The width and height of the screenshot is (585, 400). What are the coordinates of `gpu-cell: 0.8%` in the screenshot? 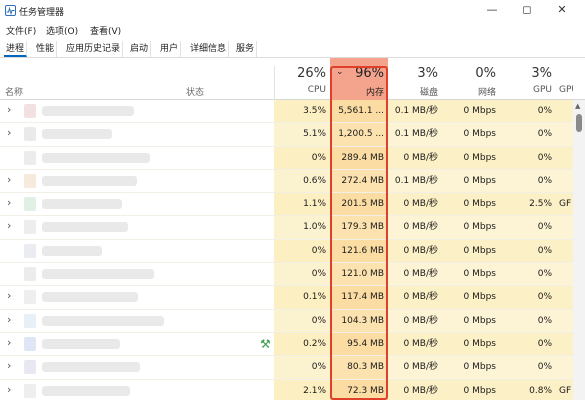 It's located at (528, 389).